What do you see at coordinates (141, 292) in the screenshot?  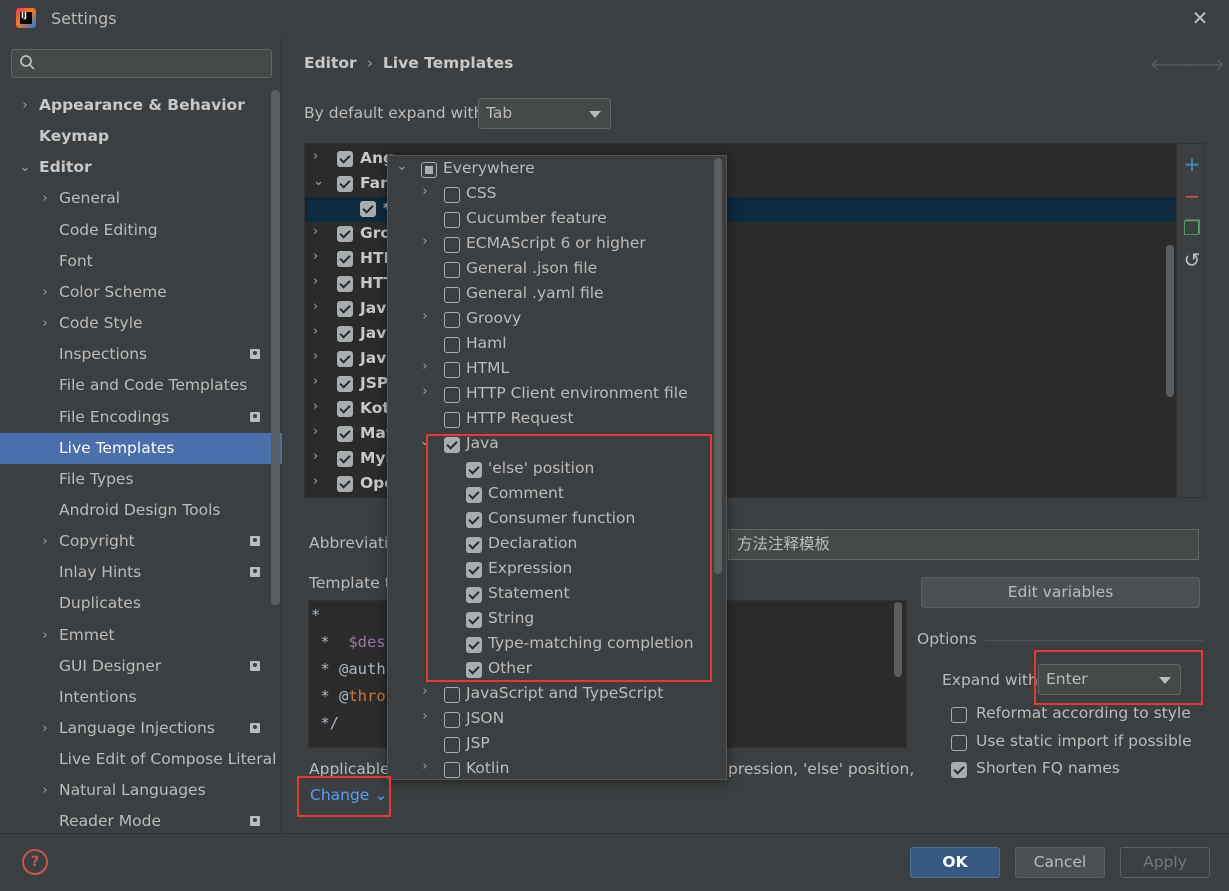 I see `sidebar-item-color-scheme: › Color Scheme` at bounding box center [141, 292].